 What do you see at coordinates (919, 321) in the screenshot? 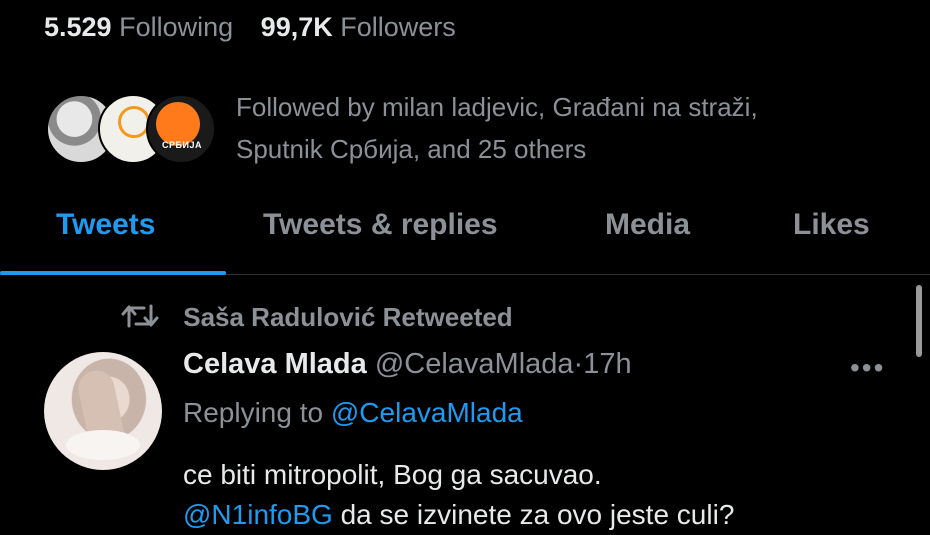
I see `scrollbar` at bounding box center [919, 321].